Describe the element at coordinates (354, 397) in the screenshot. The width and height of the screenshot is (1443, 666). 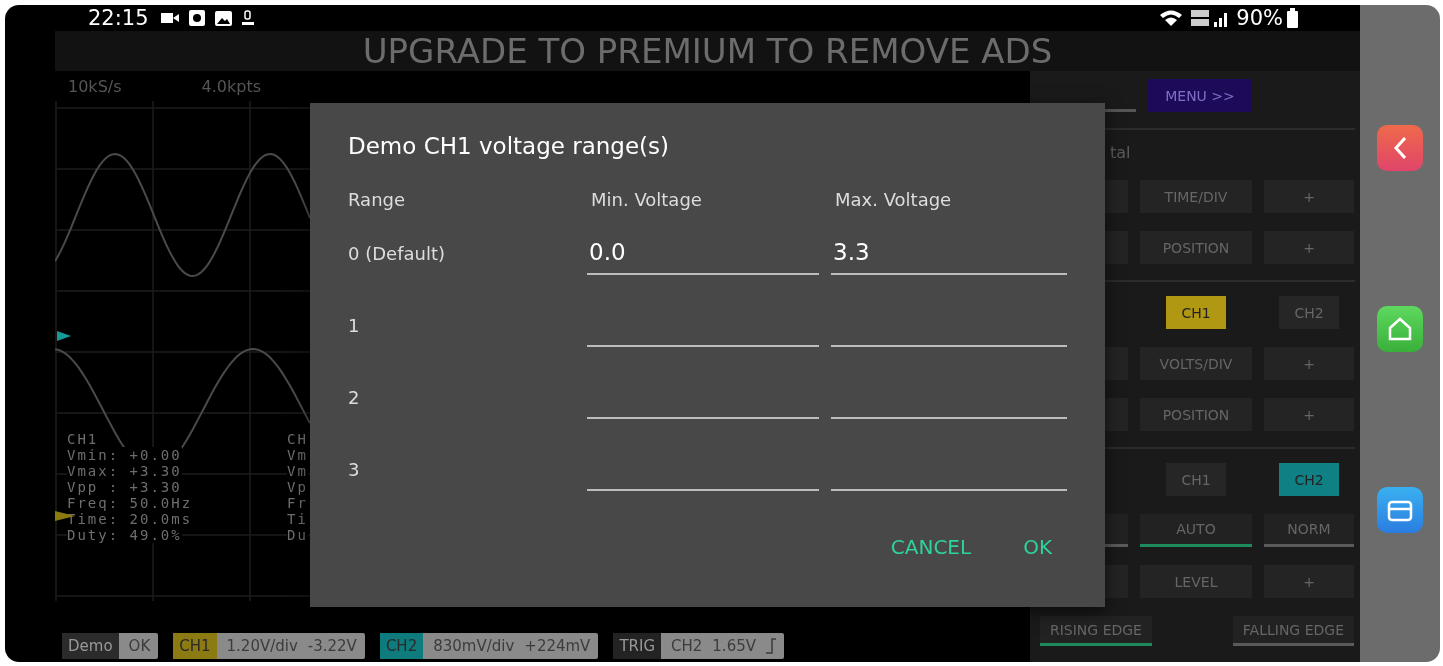
I see `range-label: 2` at that location.